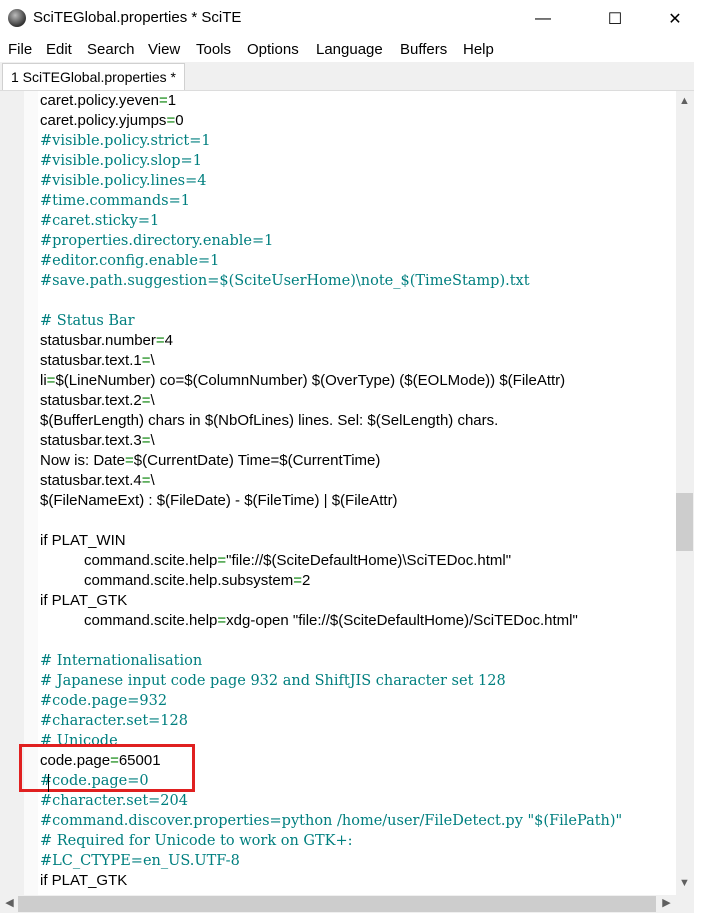 The image size is (704, 917). I want to click on code-line: #visible.policy.lines=4, so click(123, 181).